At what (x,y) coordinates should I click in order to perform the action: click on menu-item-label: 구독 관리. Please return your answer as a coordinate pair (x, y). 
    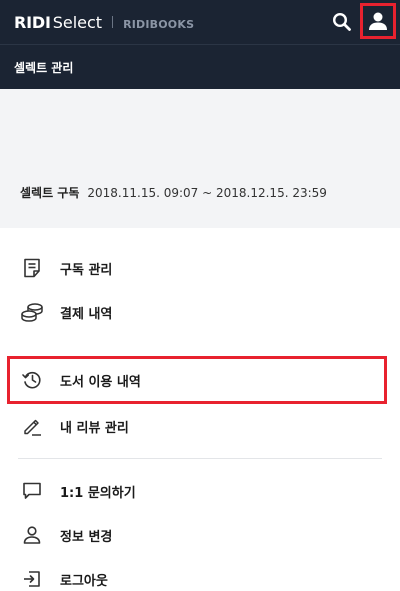
    Looking at the image, I should click on (86, 270).